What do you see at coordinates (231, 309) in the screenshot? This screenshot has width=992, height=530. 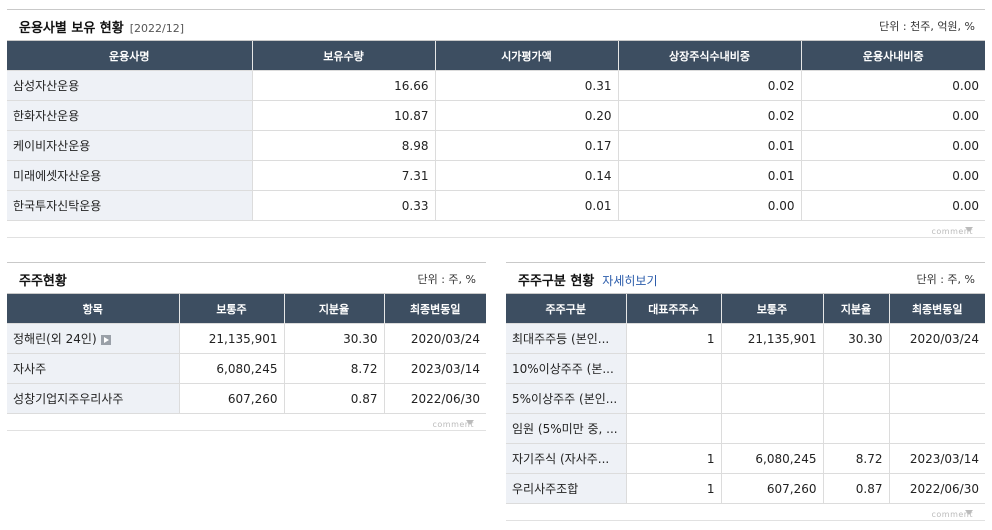 I see `shareholders-header-1: 보통주` at bounding box center [231, 309].